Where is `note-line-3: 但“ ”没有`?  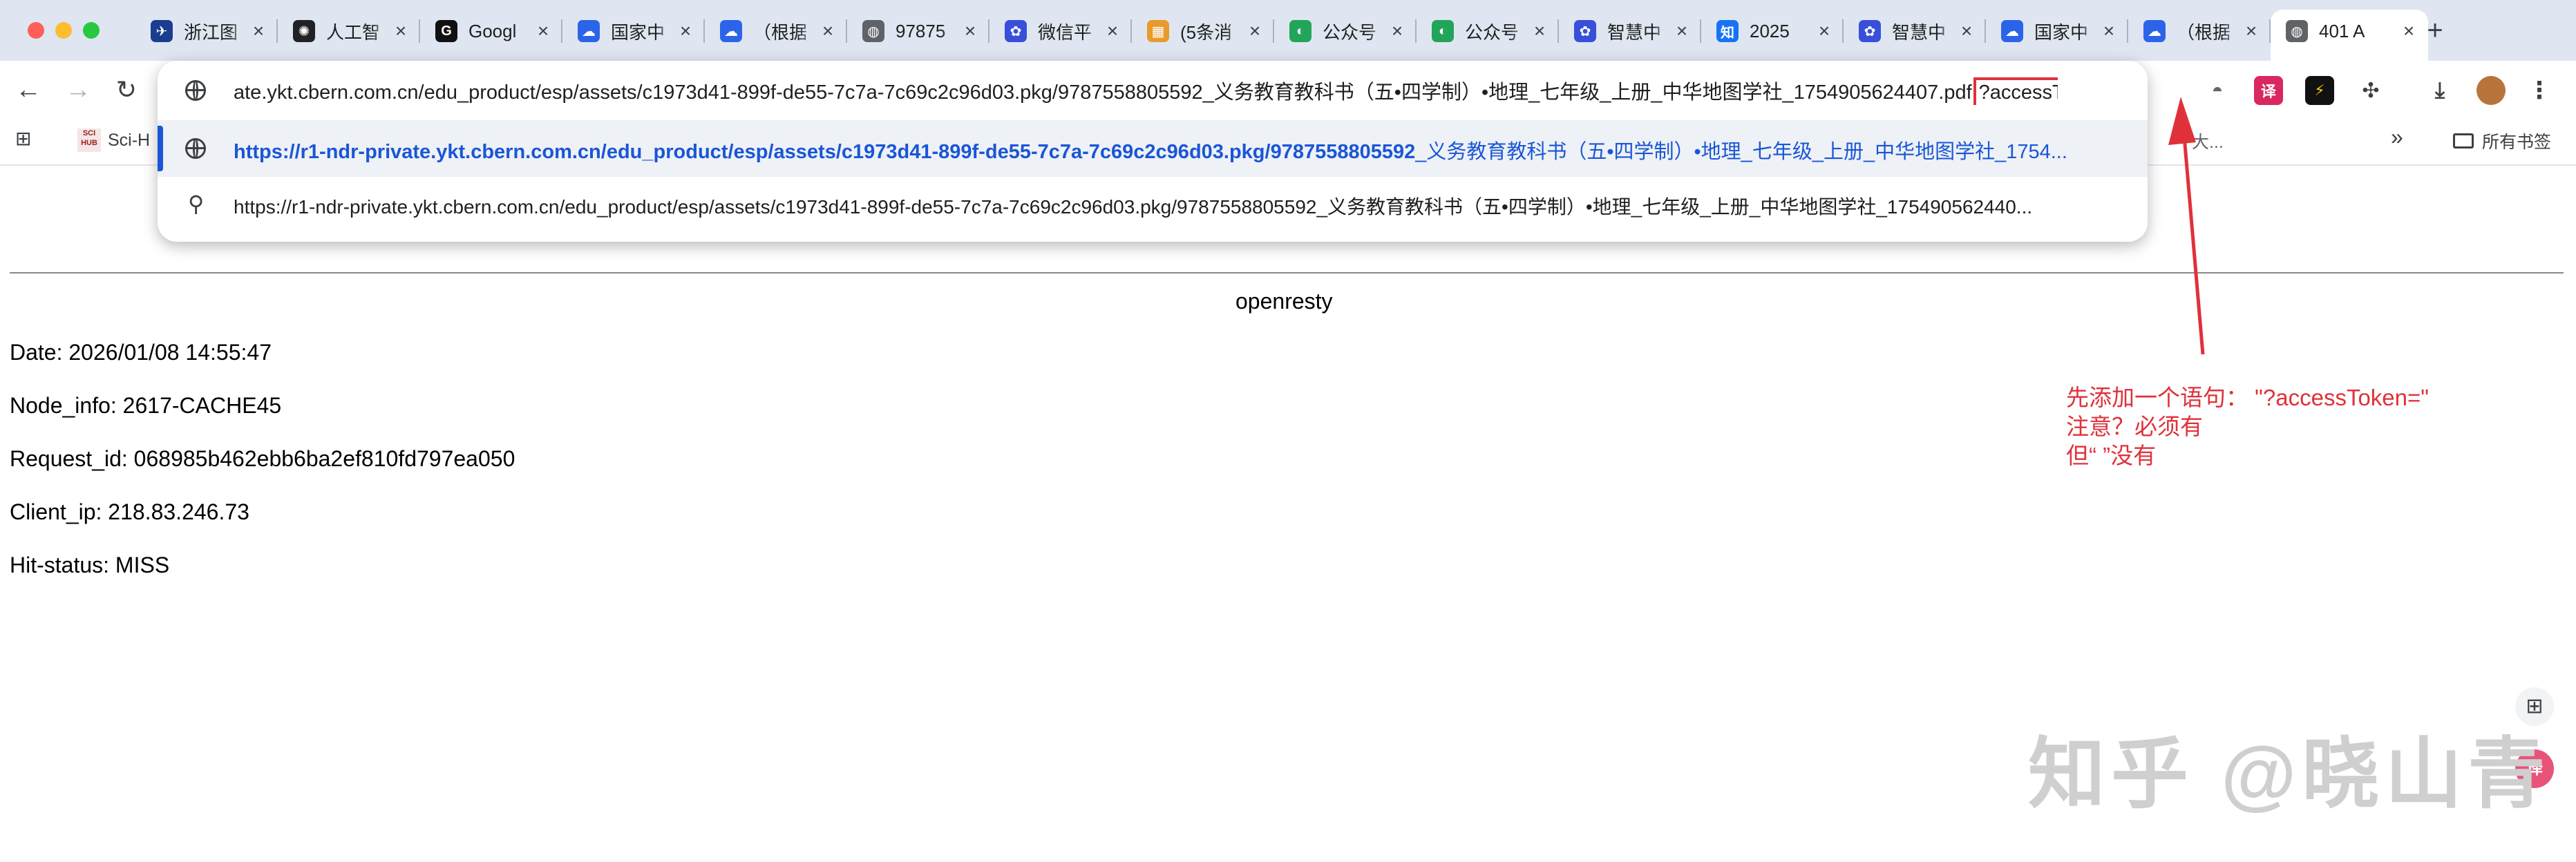 note-line-3: 但“ ”没有 is located at coordinates (2111, 455).